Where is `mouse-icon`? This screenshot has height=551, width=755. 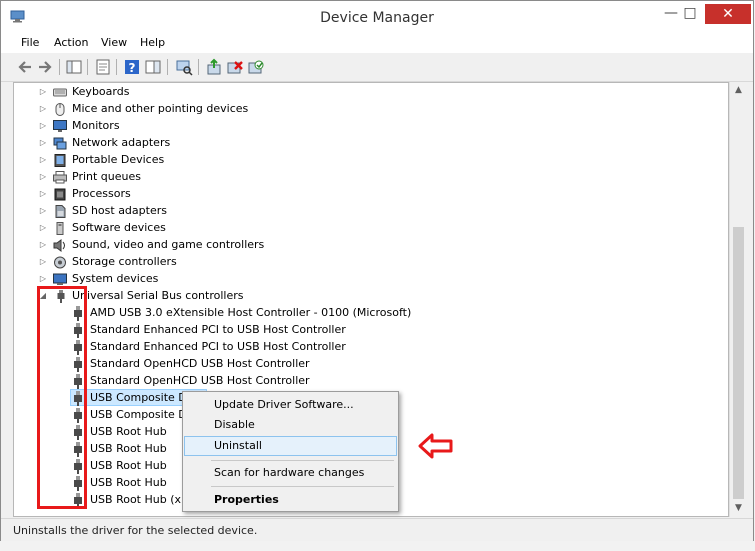 mouse-icon is located at coordinates (60, 109).